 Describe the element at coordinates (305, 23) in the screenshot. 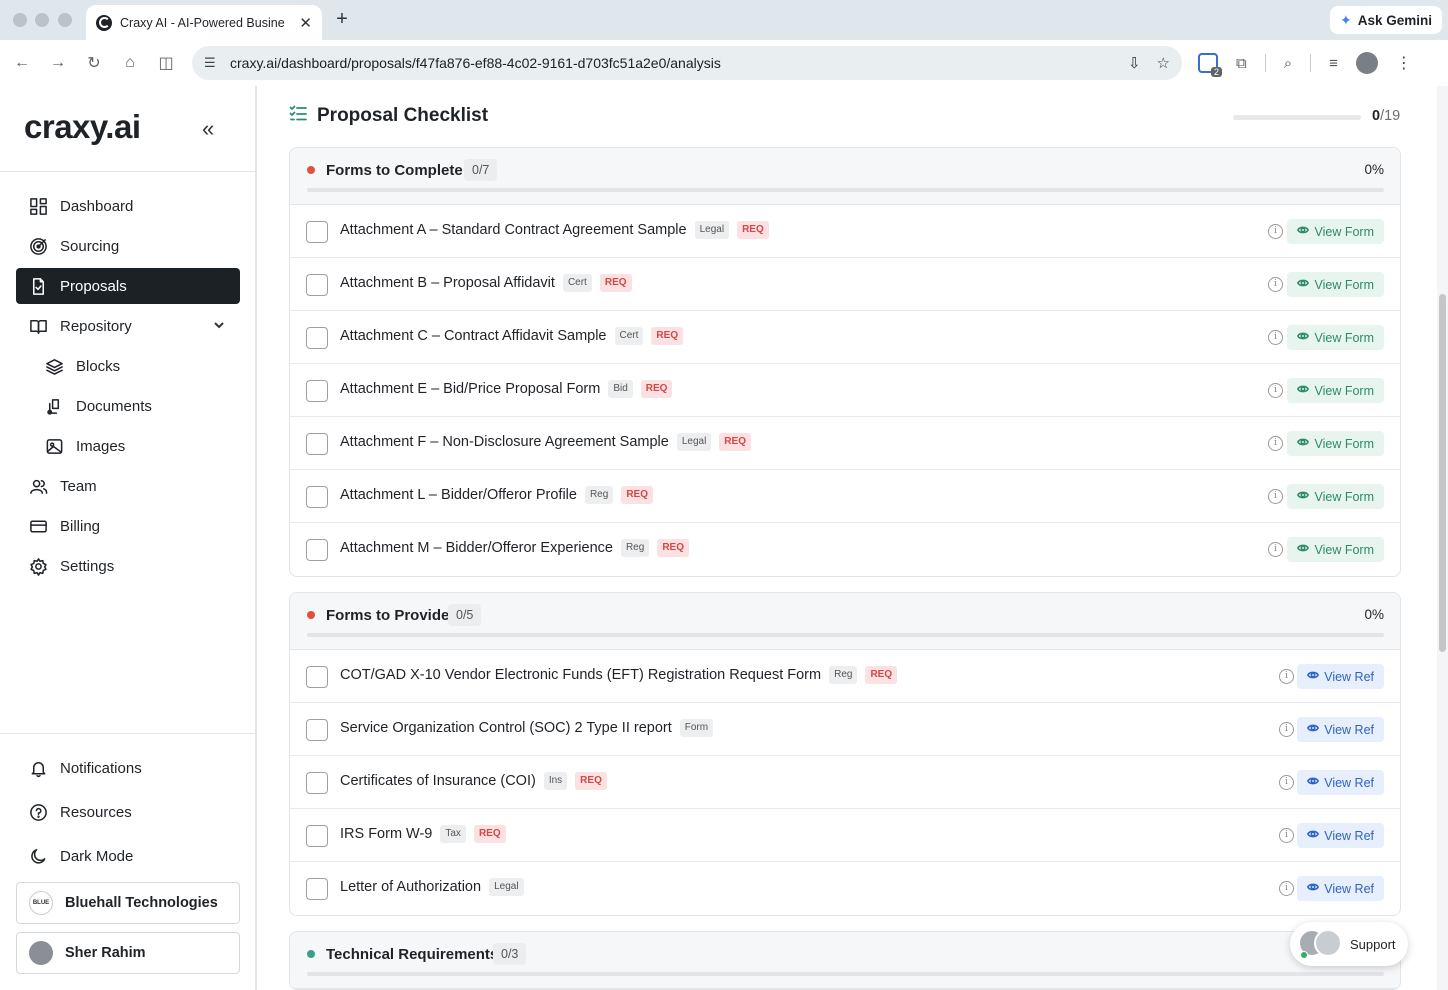

I see `tab-close-icon: ✕` at that location.